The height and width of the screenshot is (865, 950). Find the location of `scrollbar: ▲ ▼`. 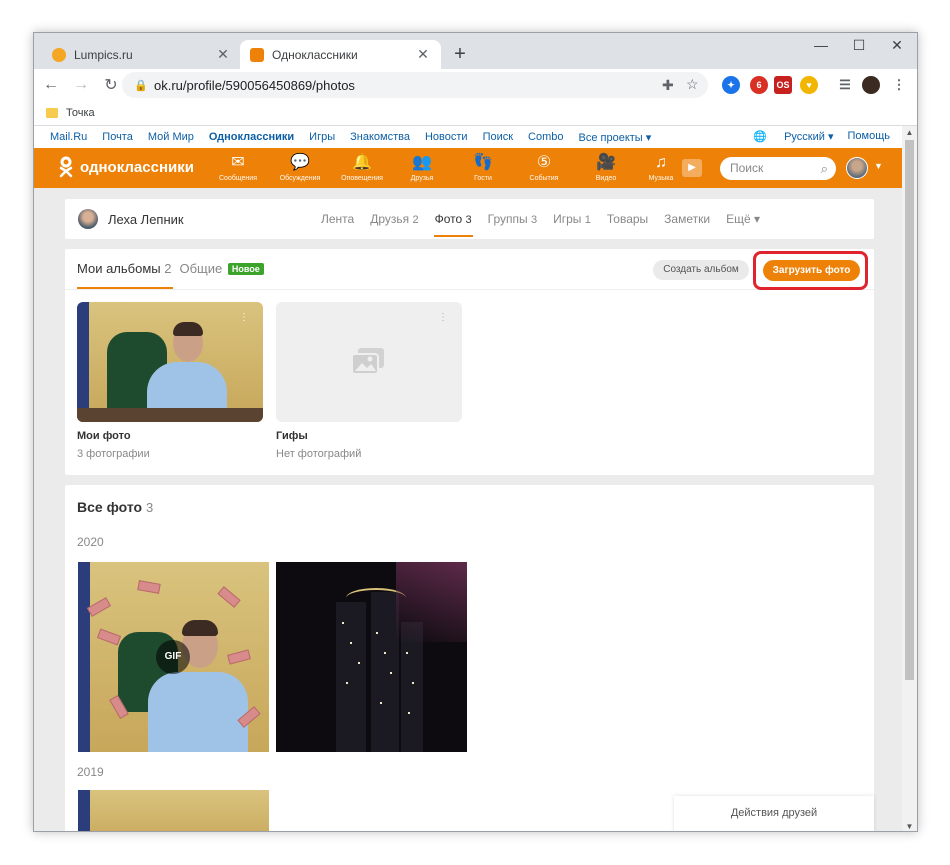

scrollbar: ▲ ▼ is located at coordinates (909, 478).